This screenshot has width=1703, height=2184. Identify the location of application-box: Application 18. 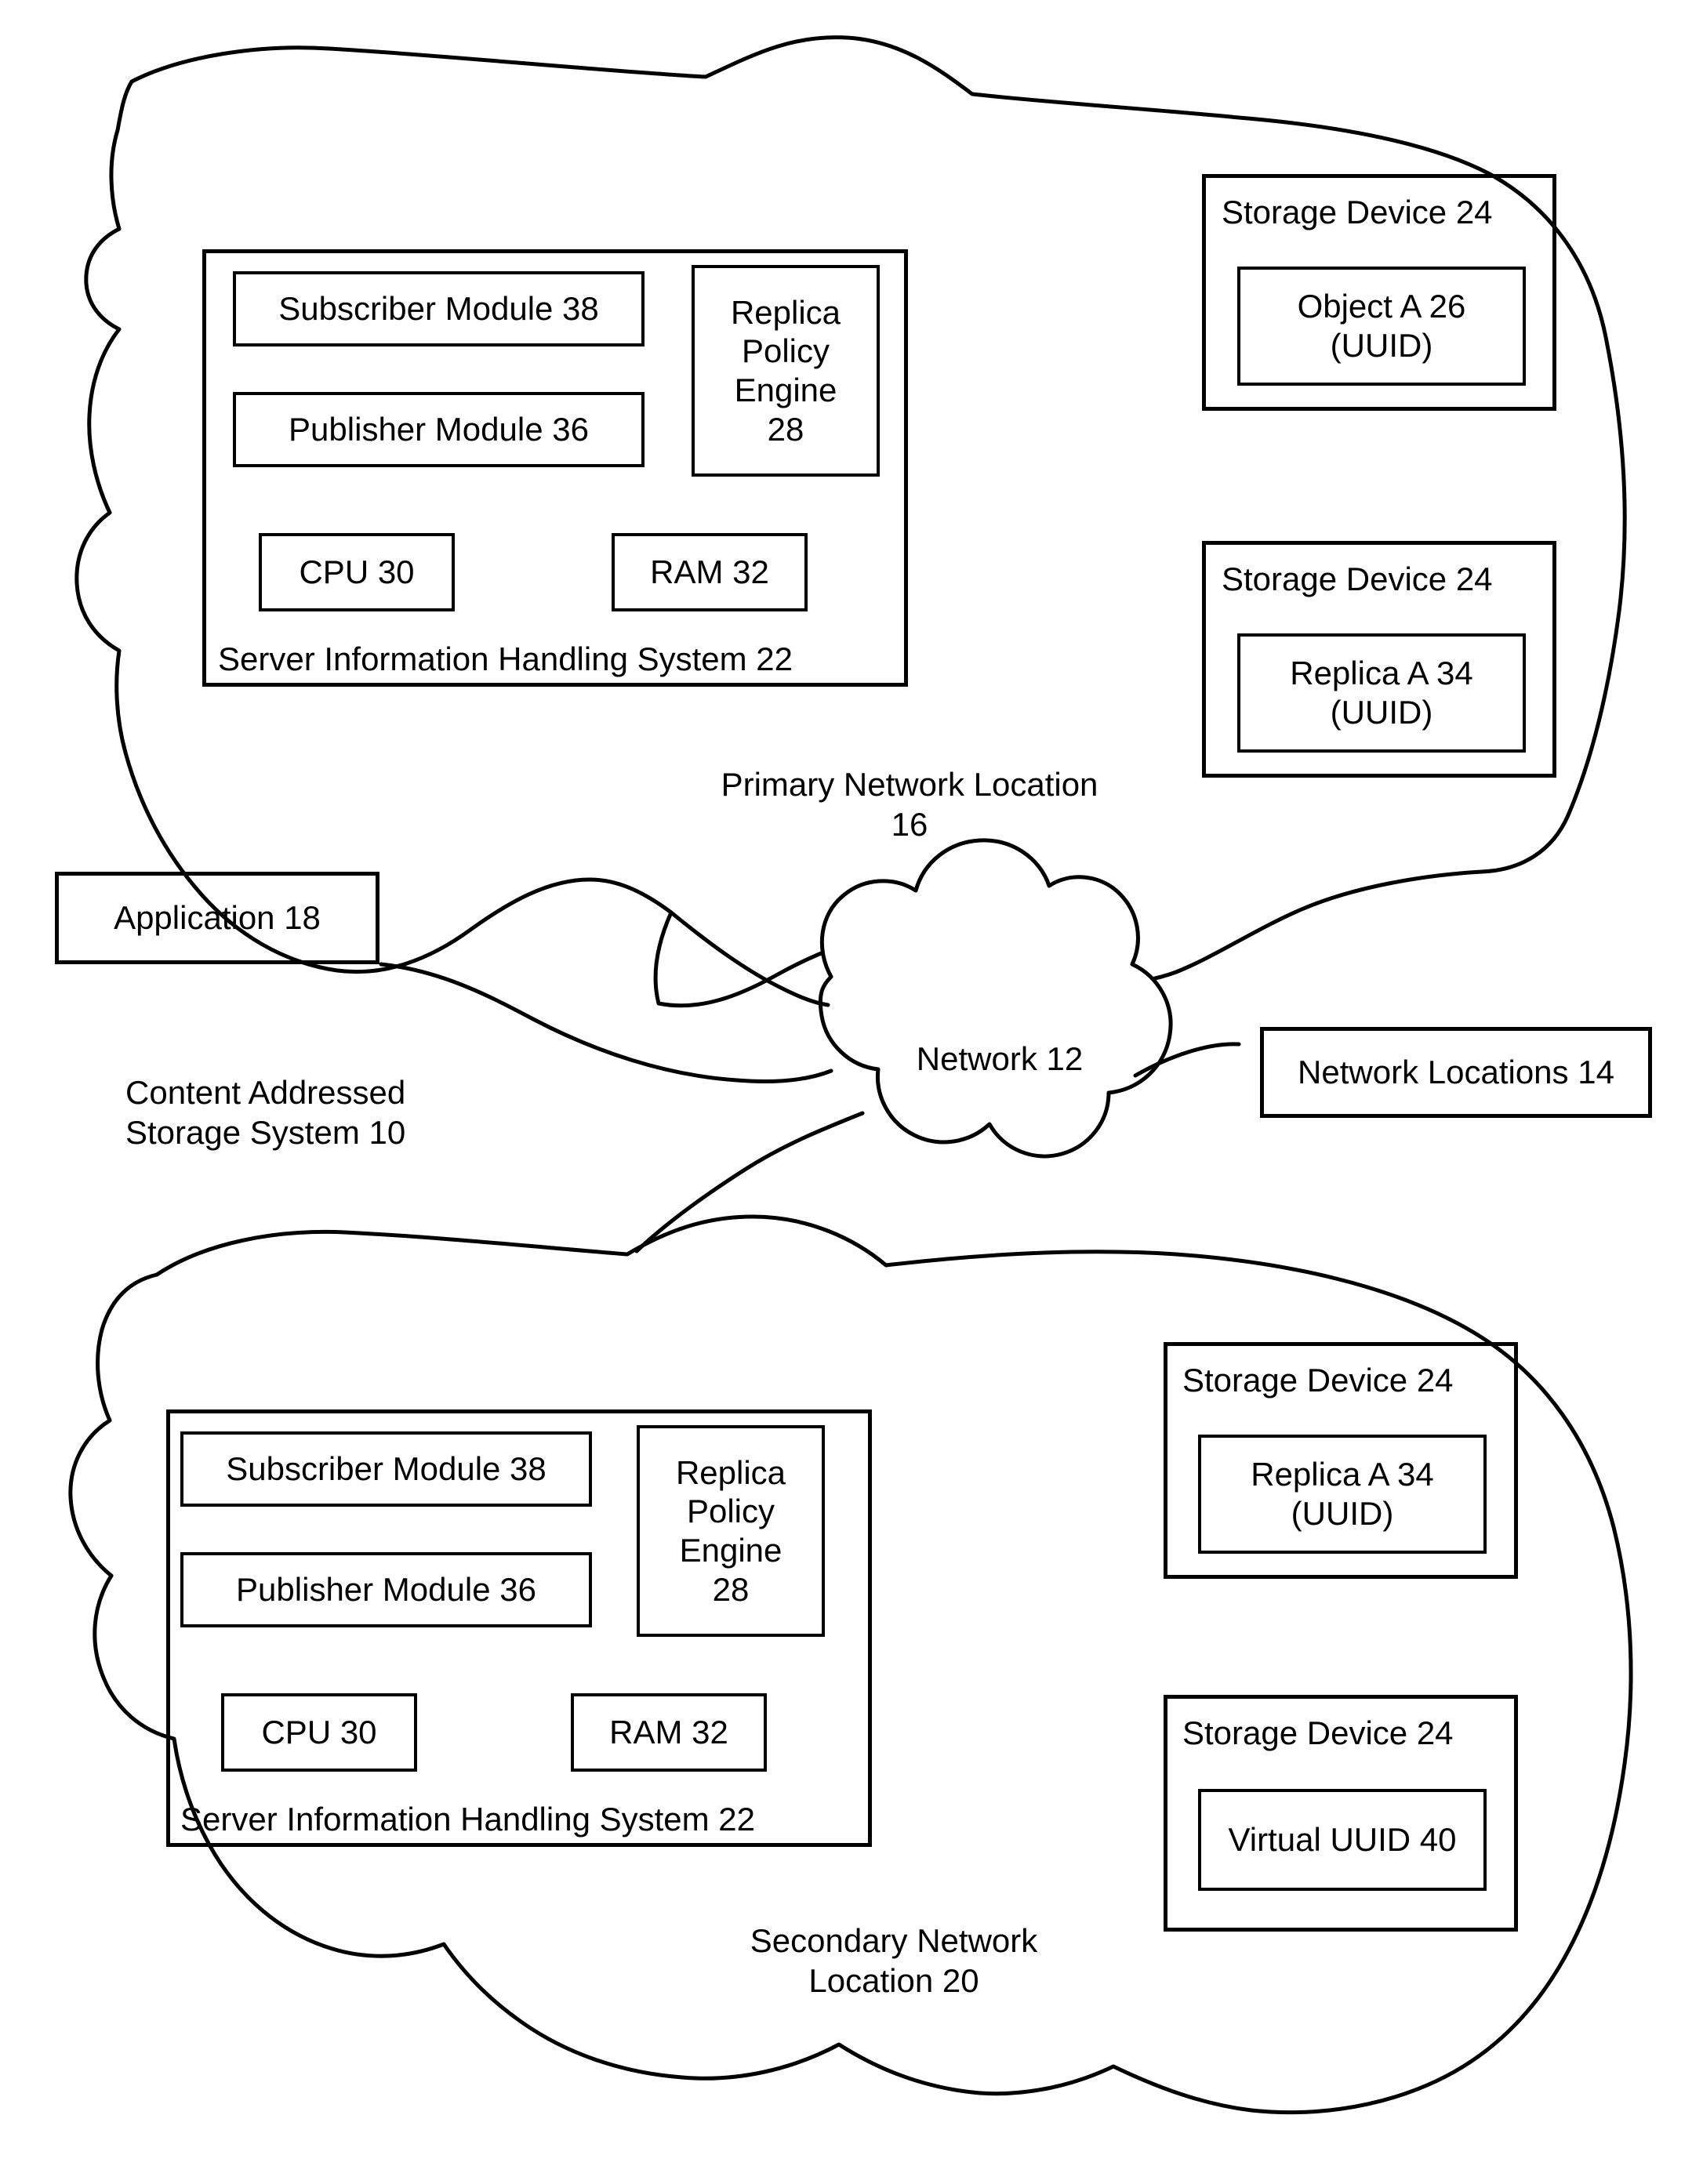
(217, 918).